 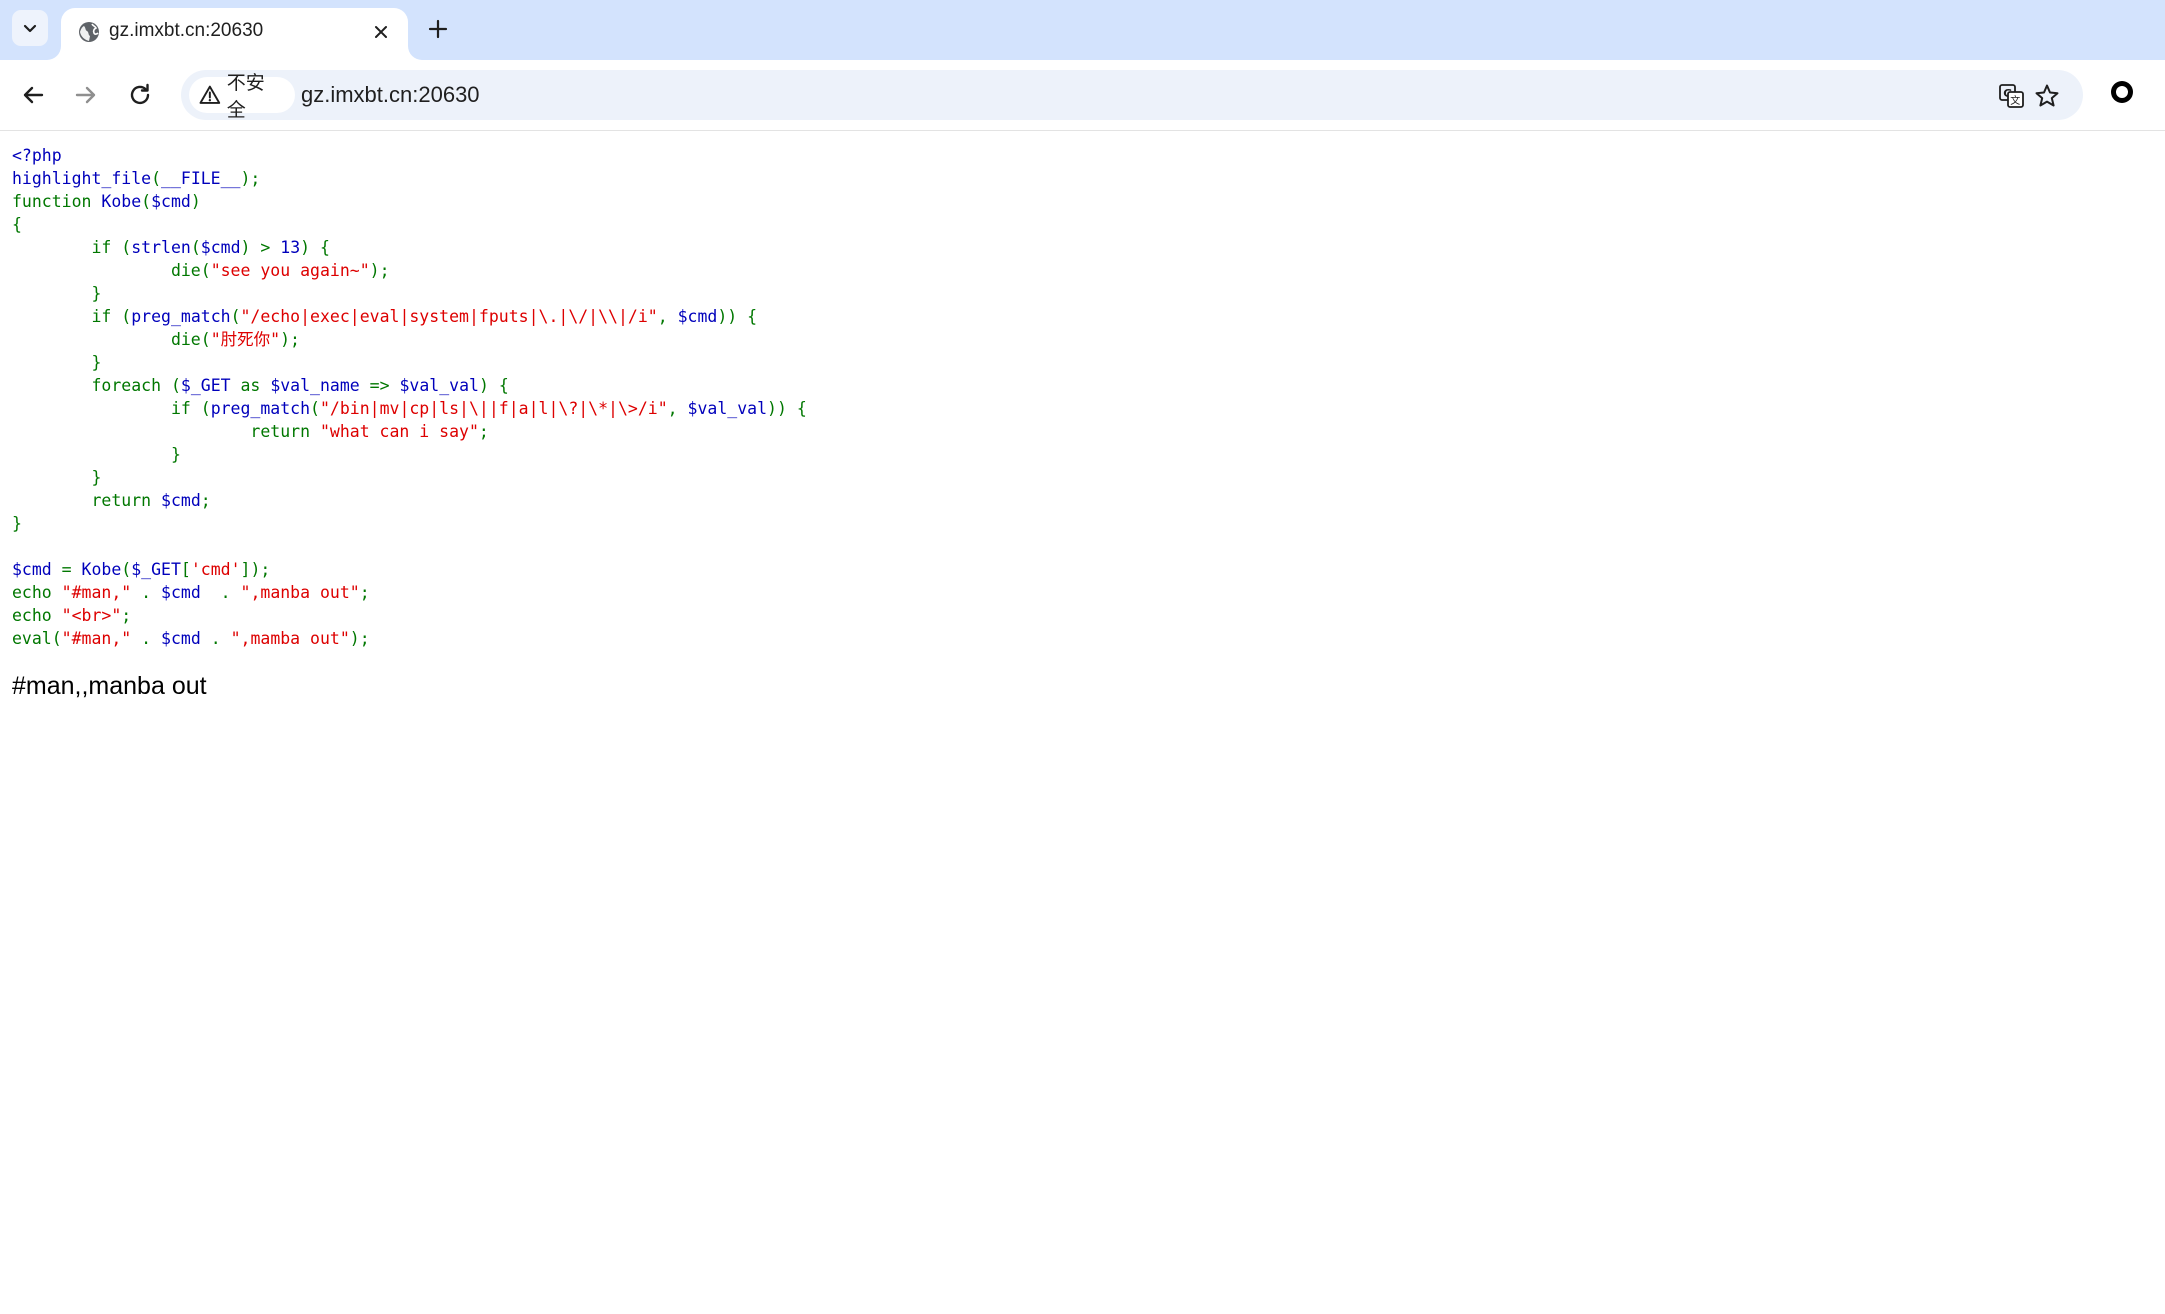 What do you see at coordinates (255, 385) in the screenshot?
I see `code-token: as` at bounding box center [255, 385].